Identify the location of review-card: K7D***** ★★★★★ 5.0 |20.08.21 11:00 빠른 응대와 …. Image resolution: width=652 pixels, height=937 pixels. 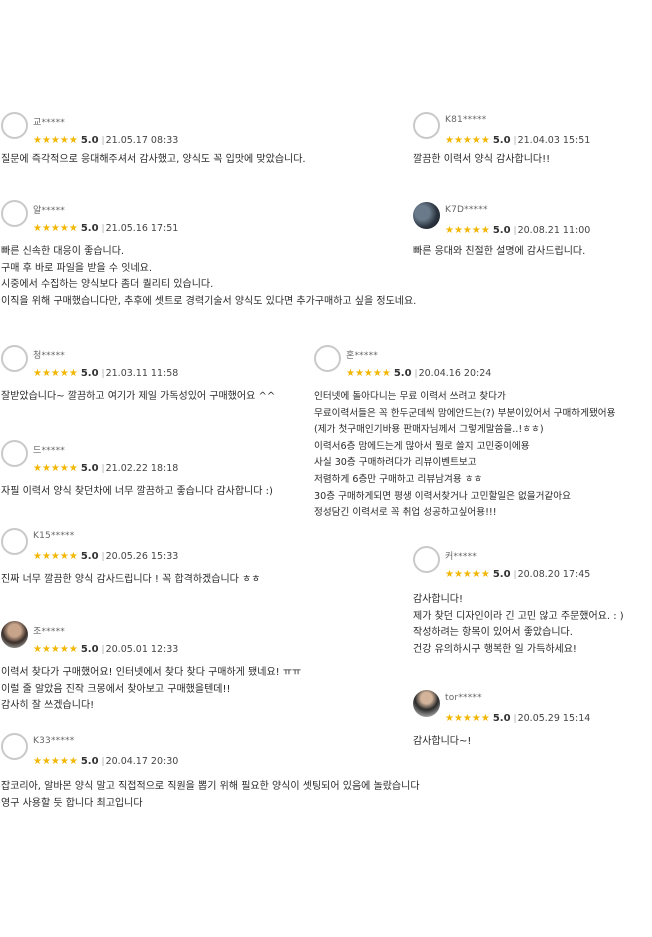
(530, 231).